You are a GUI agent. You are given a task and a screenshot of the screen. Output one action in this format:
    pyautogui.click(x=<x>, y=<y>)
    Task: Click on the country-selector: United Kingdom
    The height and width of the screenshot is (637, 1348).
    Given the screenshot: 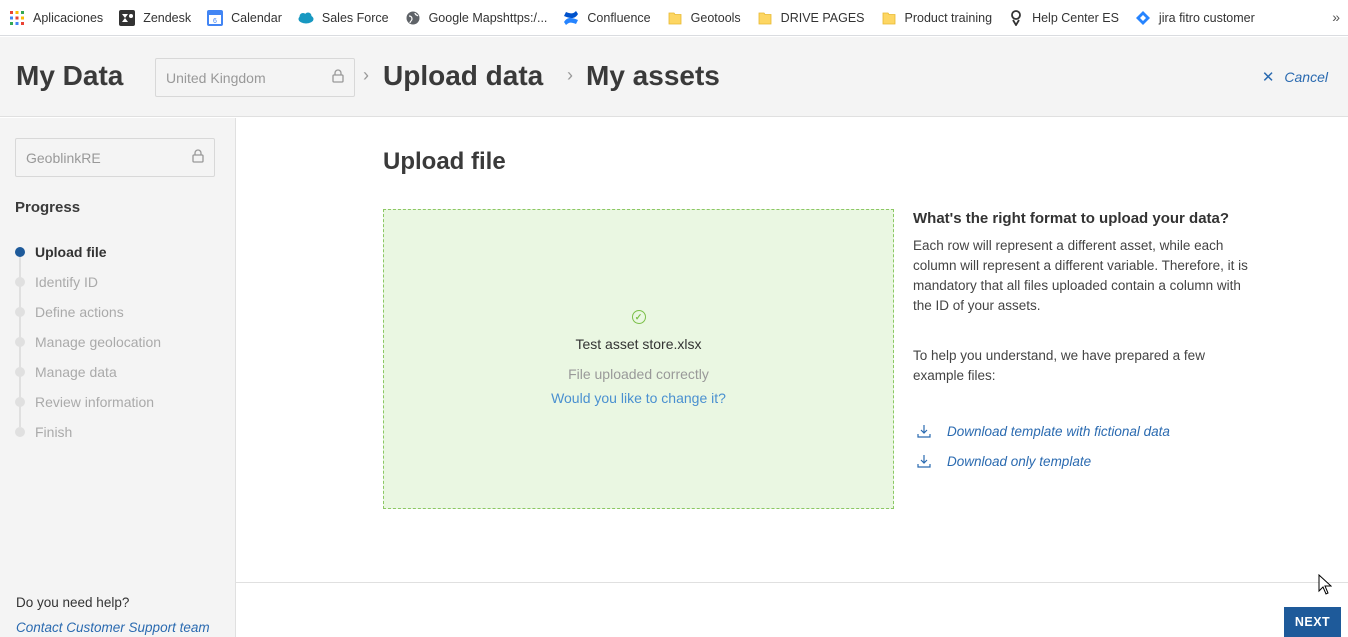 What is the action you would take?
    pyautogui.click(x=255, y=77)
    